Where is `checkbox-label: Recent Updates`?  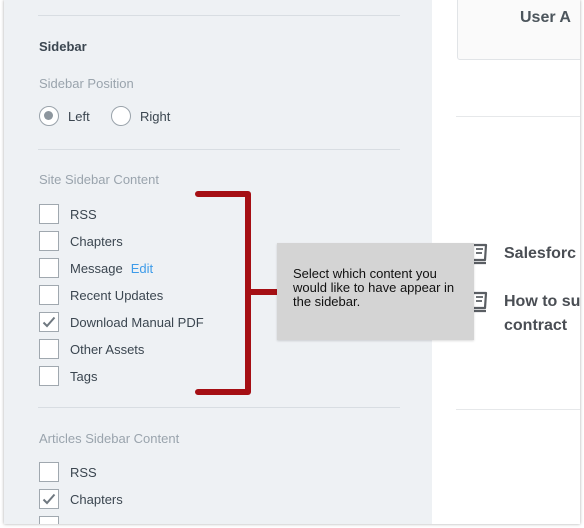 checkbox-label: Recent Updates is located at coordinates (117, 295).